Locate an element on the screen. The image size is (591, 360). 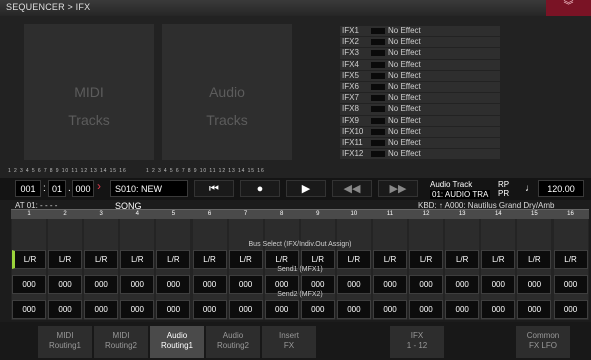
bus-select-label: Bus Select (IFX/Indiv.Out Assign) is located at coordinates (300, 244).